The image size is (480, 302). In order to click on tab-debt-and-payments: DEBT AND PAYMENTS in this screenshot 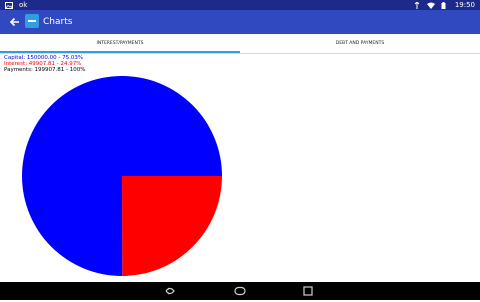, I will do `click(360, 43)`.